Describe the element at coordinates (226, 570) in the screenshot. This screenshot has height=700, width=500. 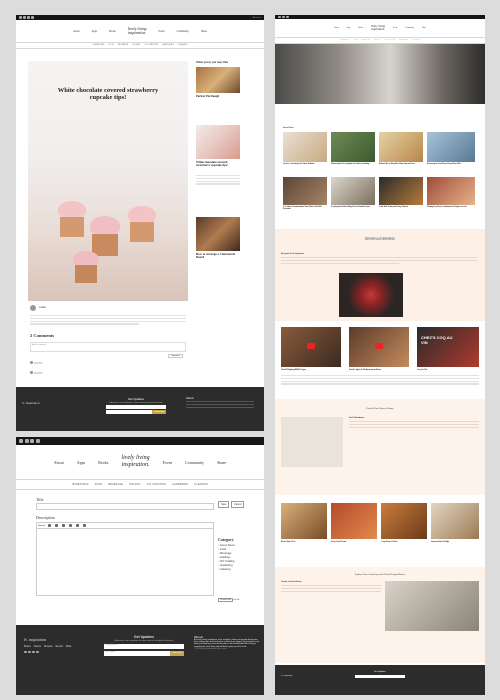
I see `category-option: ○ Cleaning` at that location.